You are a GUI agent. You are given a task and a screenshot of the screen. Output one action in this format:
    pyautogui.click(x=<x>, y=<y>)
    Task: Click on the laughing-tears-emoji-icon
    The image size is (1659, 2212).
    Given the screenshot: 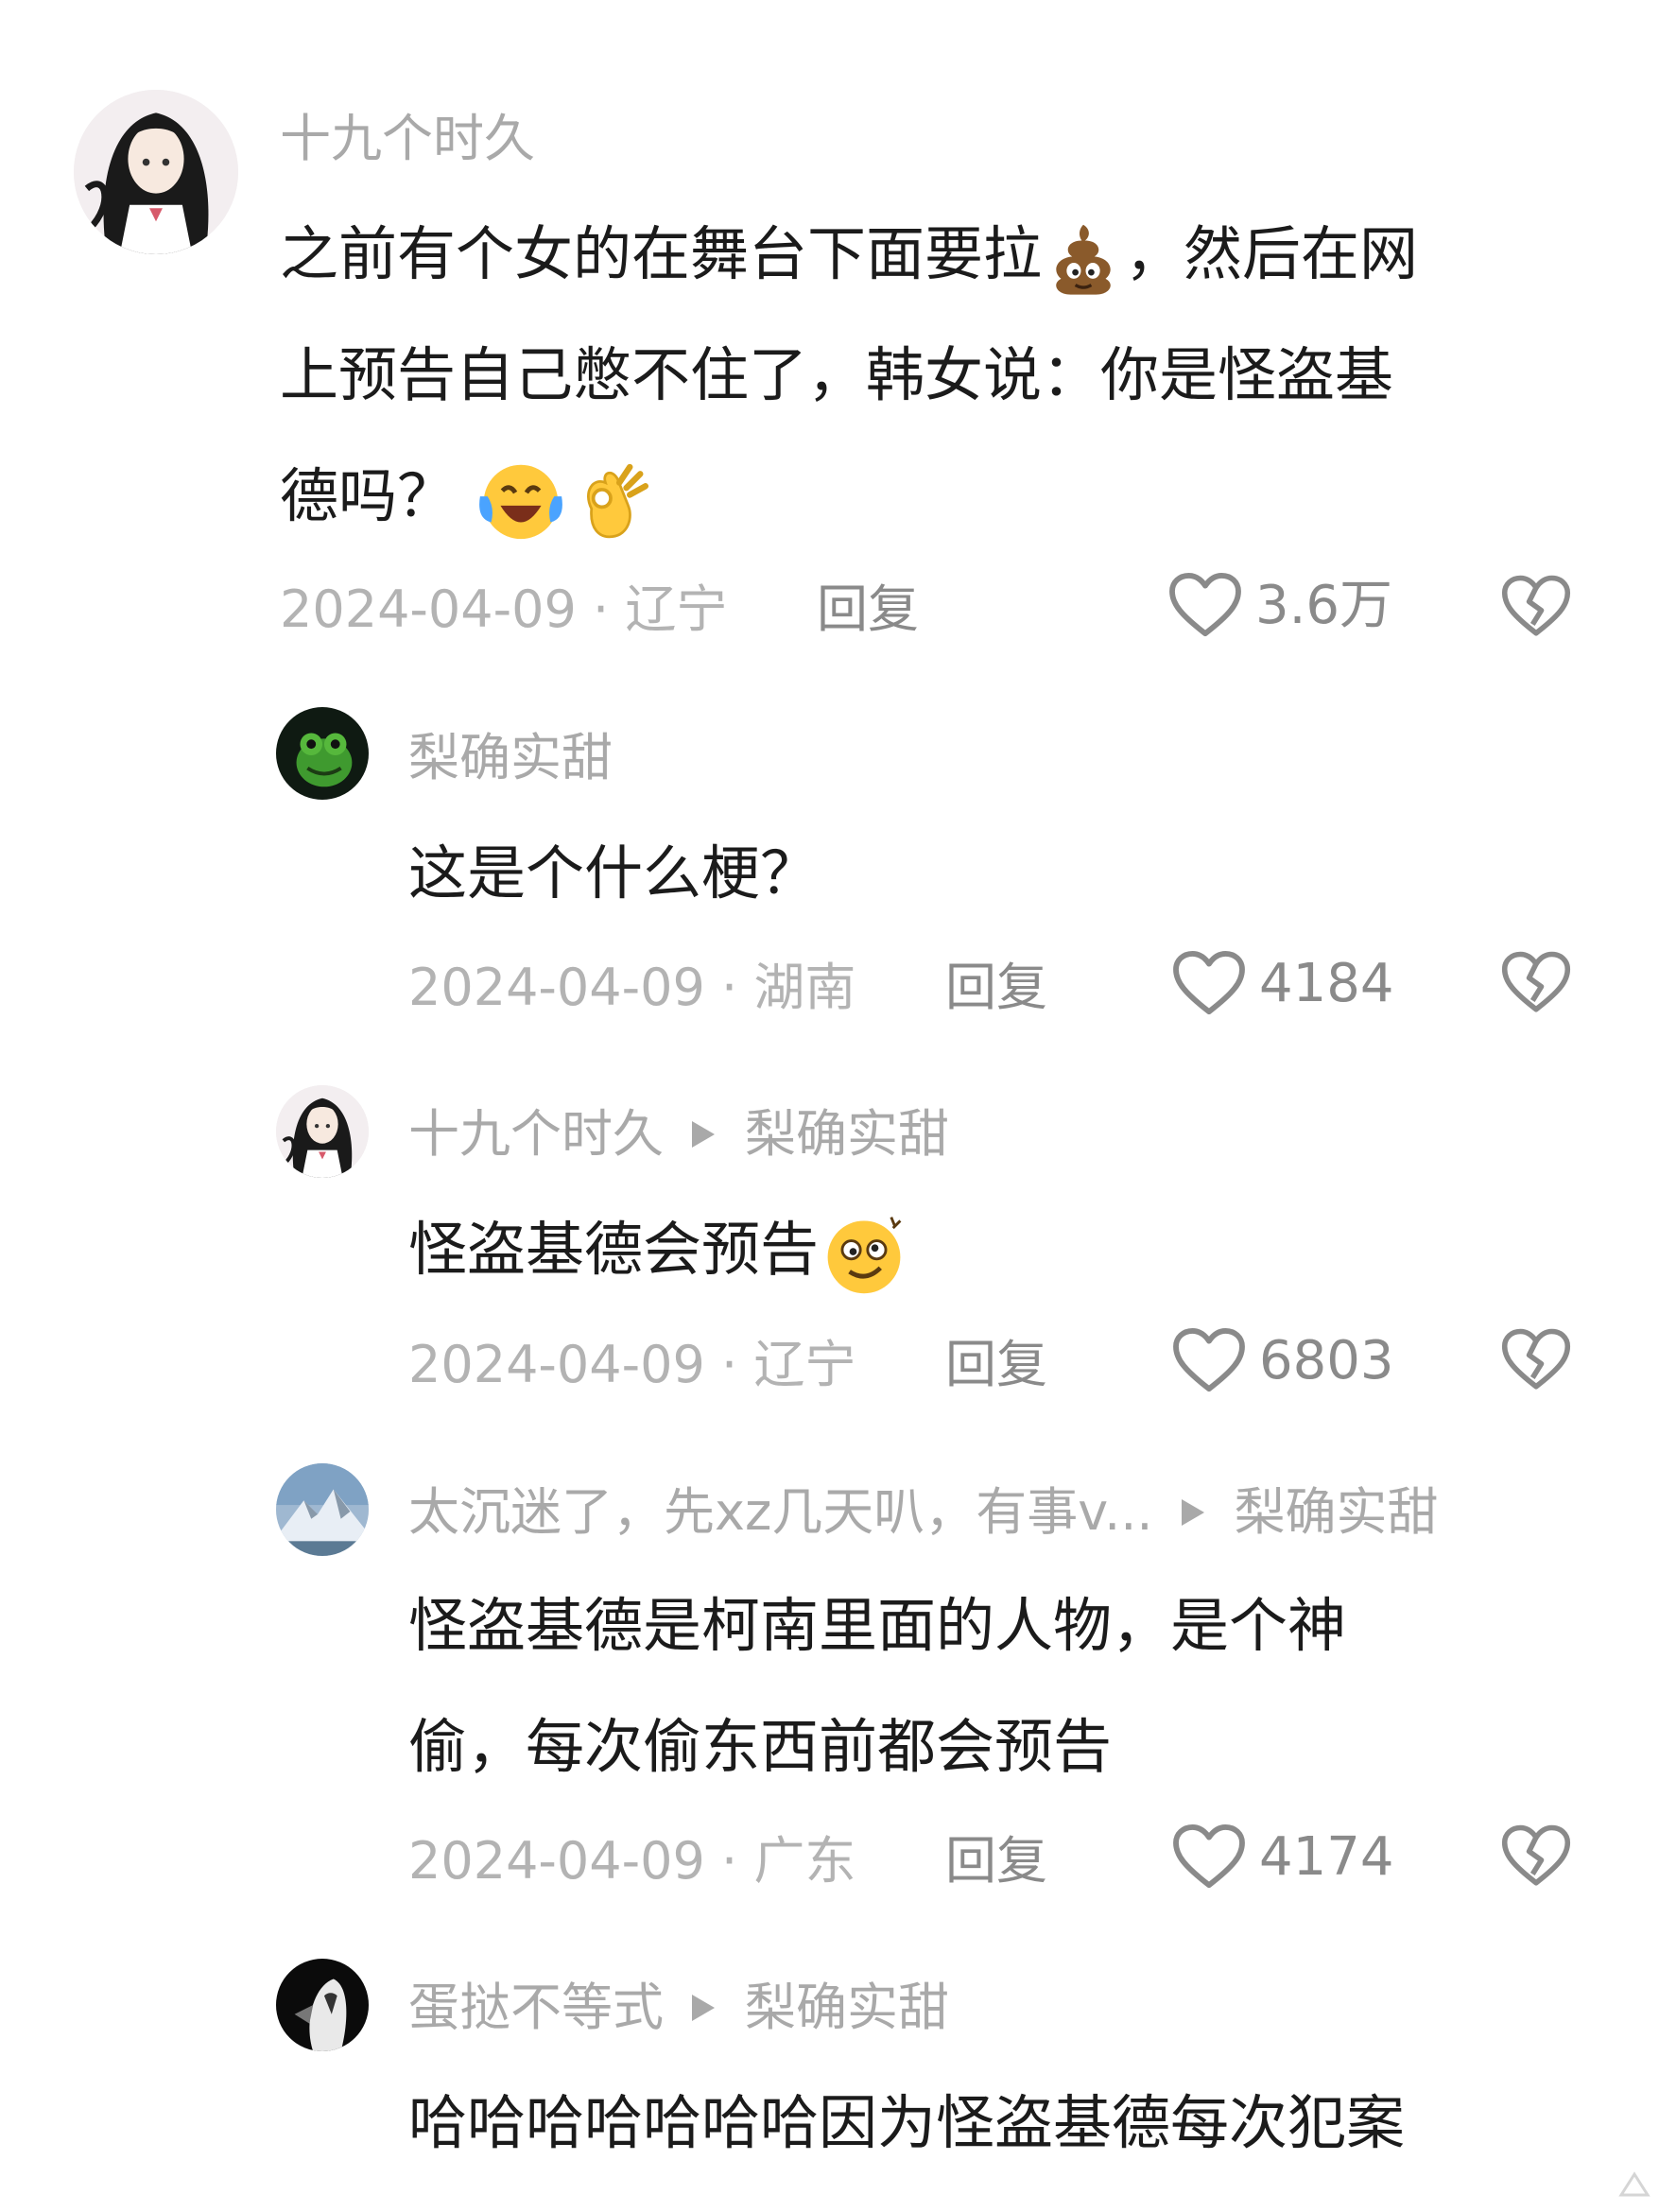 What is the action you would take?
    pyautogui.click(x=521, y=500)
    